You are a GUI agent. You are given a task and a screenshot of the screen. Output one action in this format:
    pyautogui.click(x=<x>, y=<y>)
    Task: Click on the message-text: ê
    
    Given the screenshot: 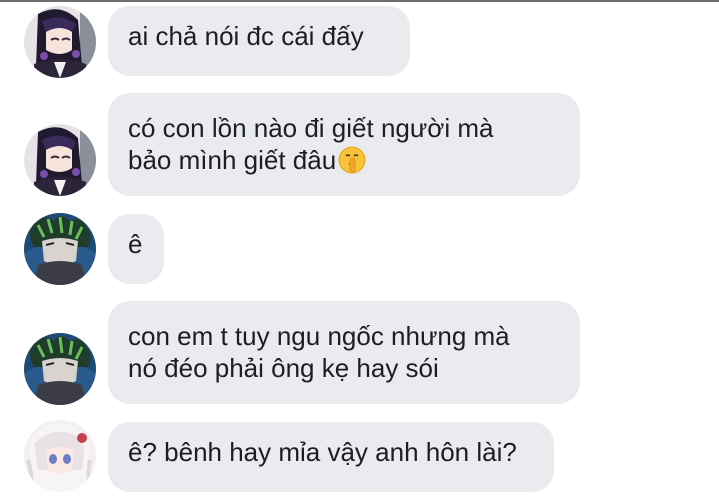 What is the action you would take?
    pyautogui.click(x=135, y=244)
    